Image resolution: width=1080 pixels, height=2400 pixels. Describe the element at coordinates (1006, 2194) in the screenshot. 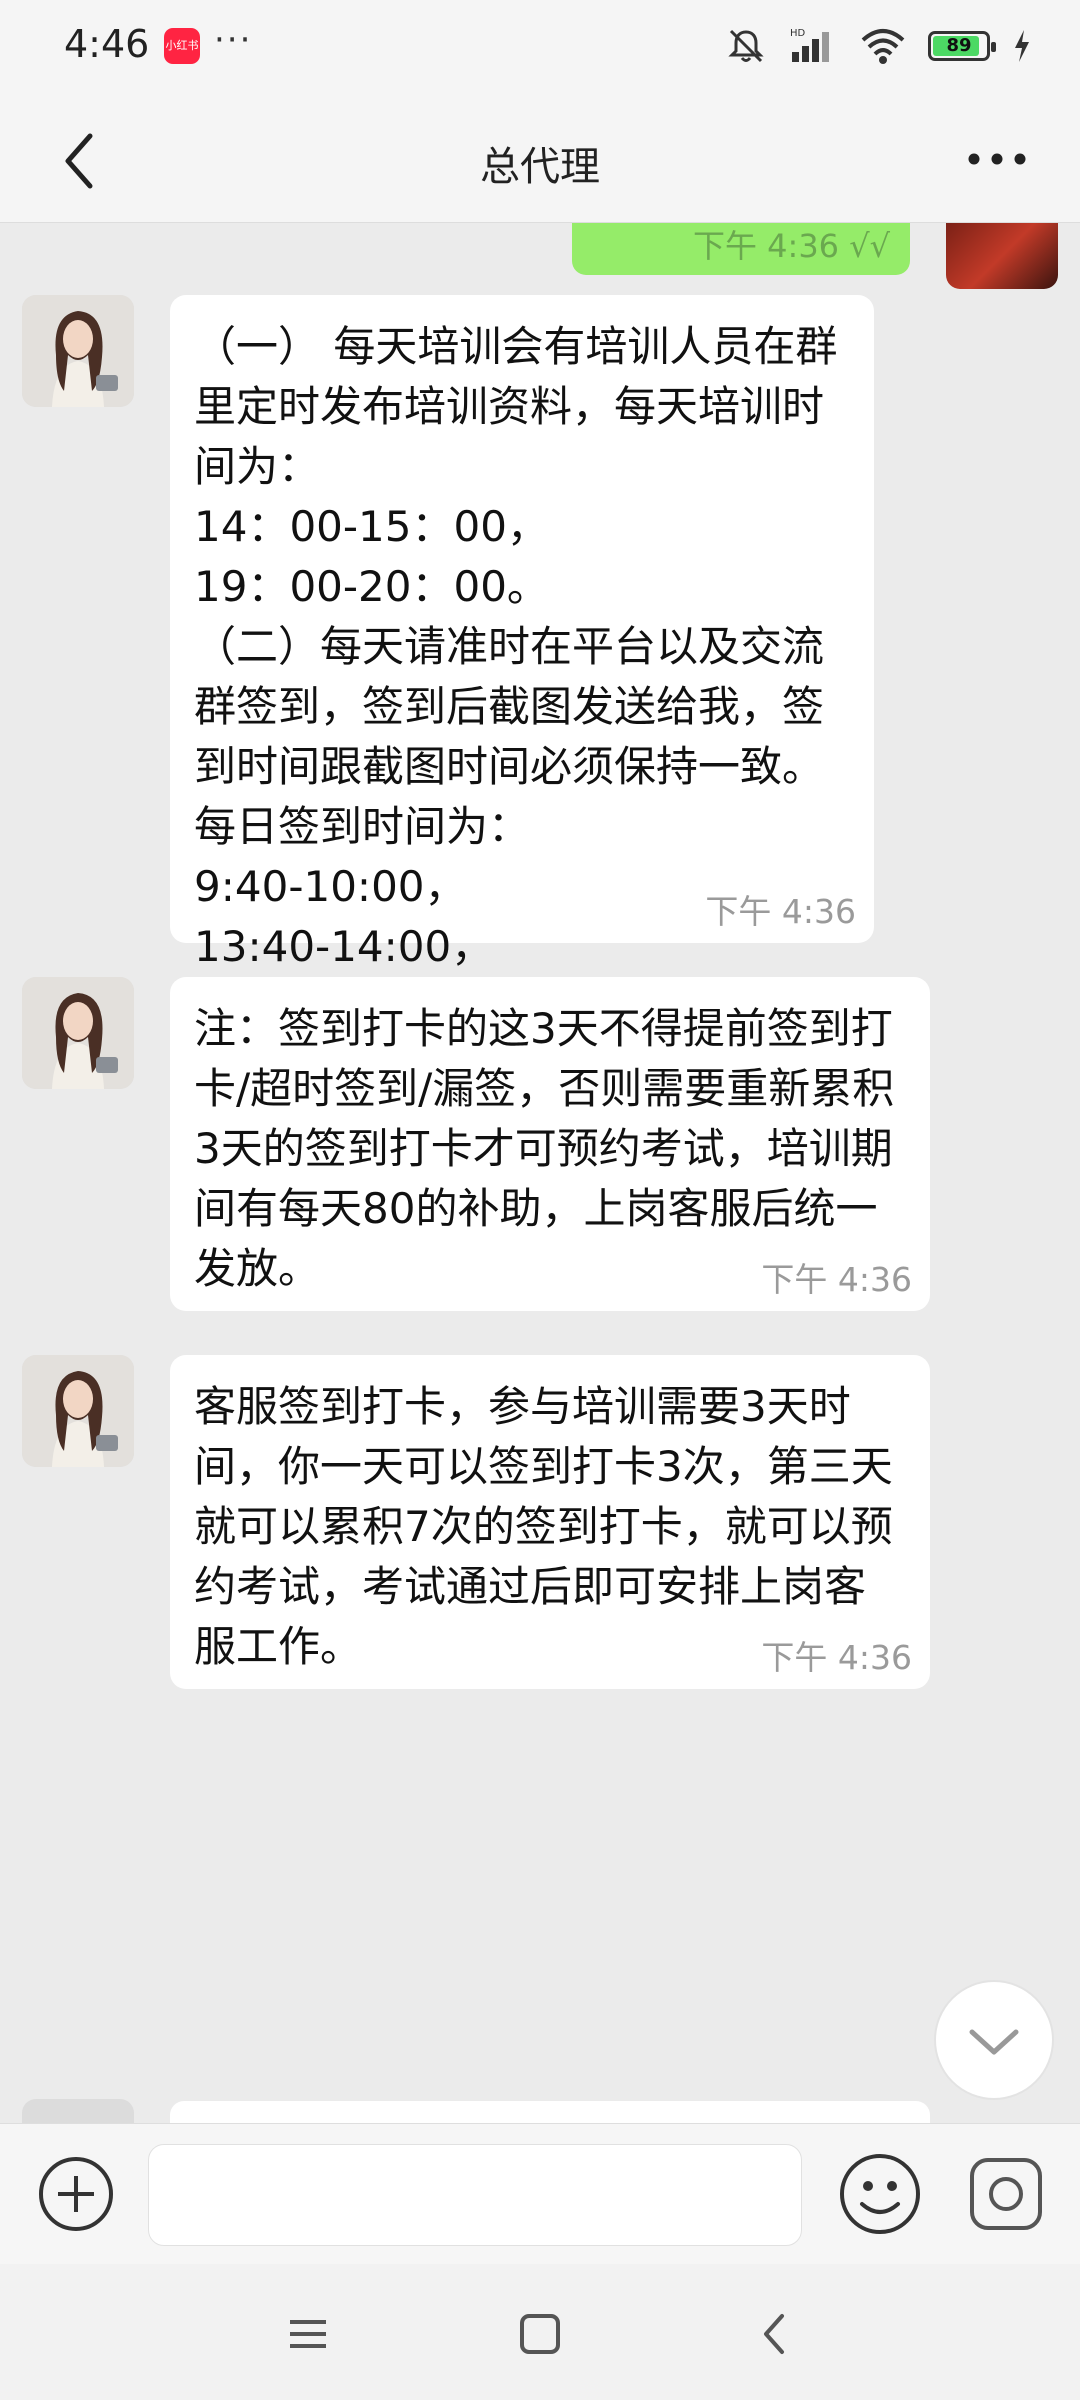

I see `camera-icon` at that location.